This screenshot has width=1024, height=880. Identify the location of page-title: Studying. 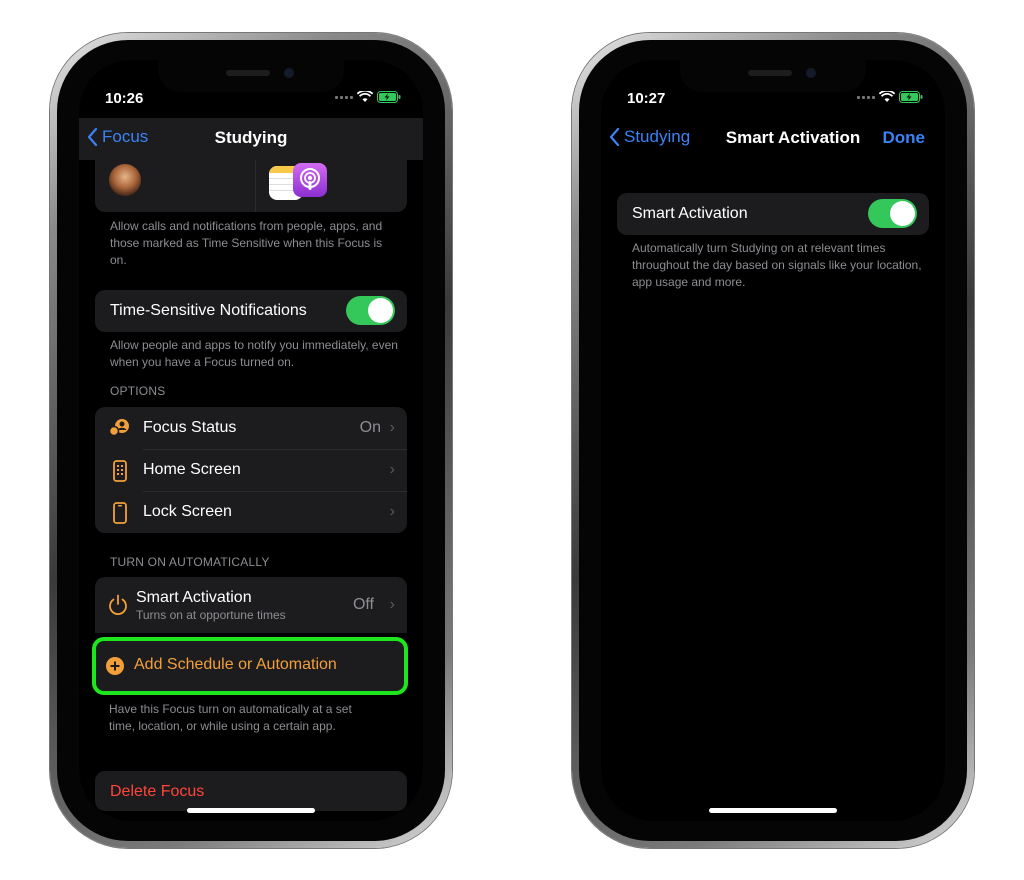
(251, 137).